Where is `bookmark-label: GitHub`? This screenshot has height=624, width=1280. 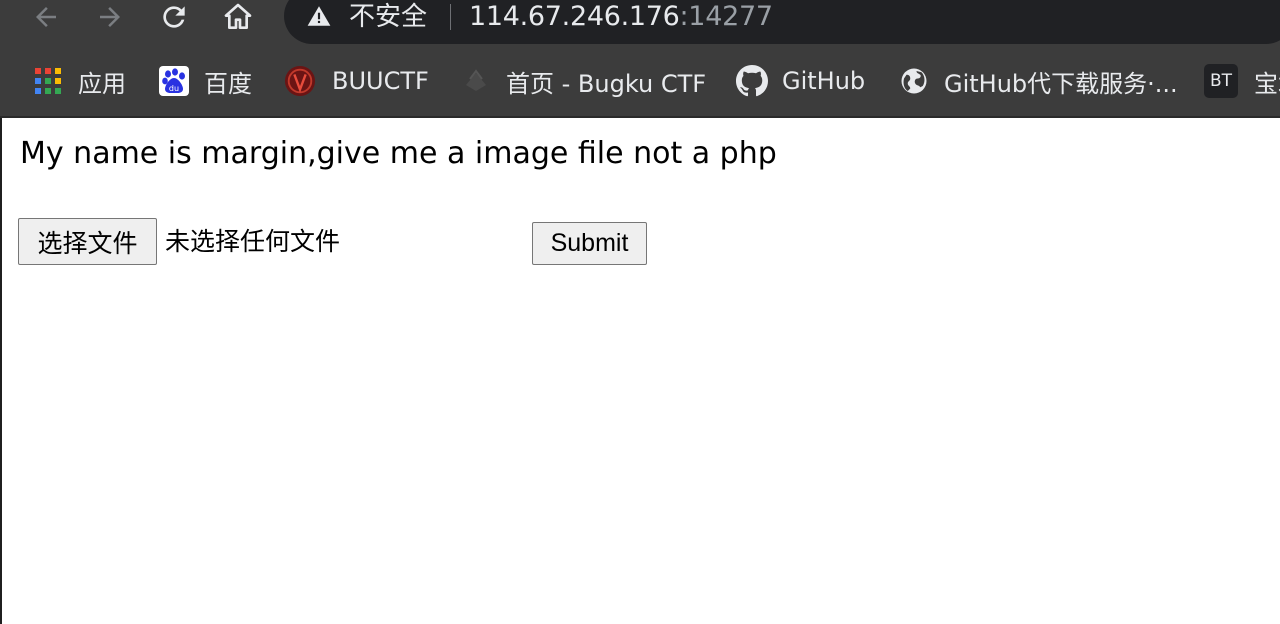
bookmark-label: GitHub is located at coordinates (824, 81).